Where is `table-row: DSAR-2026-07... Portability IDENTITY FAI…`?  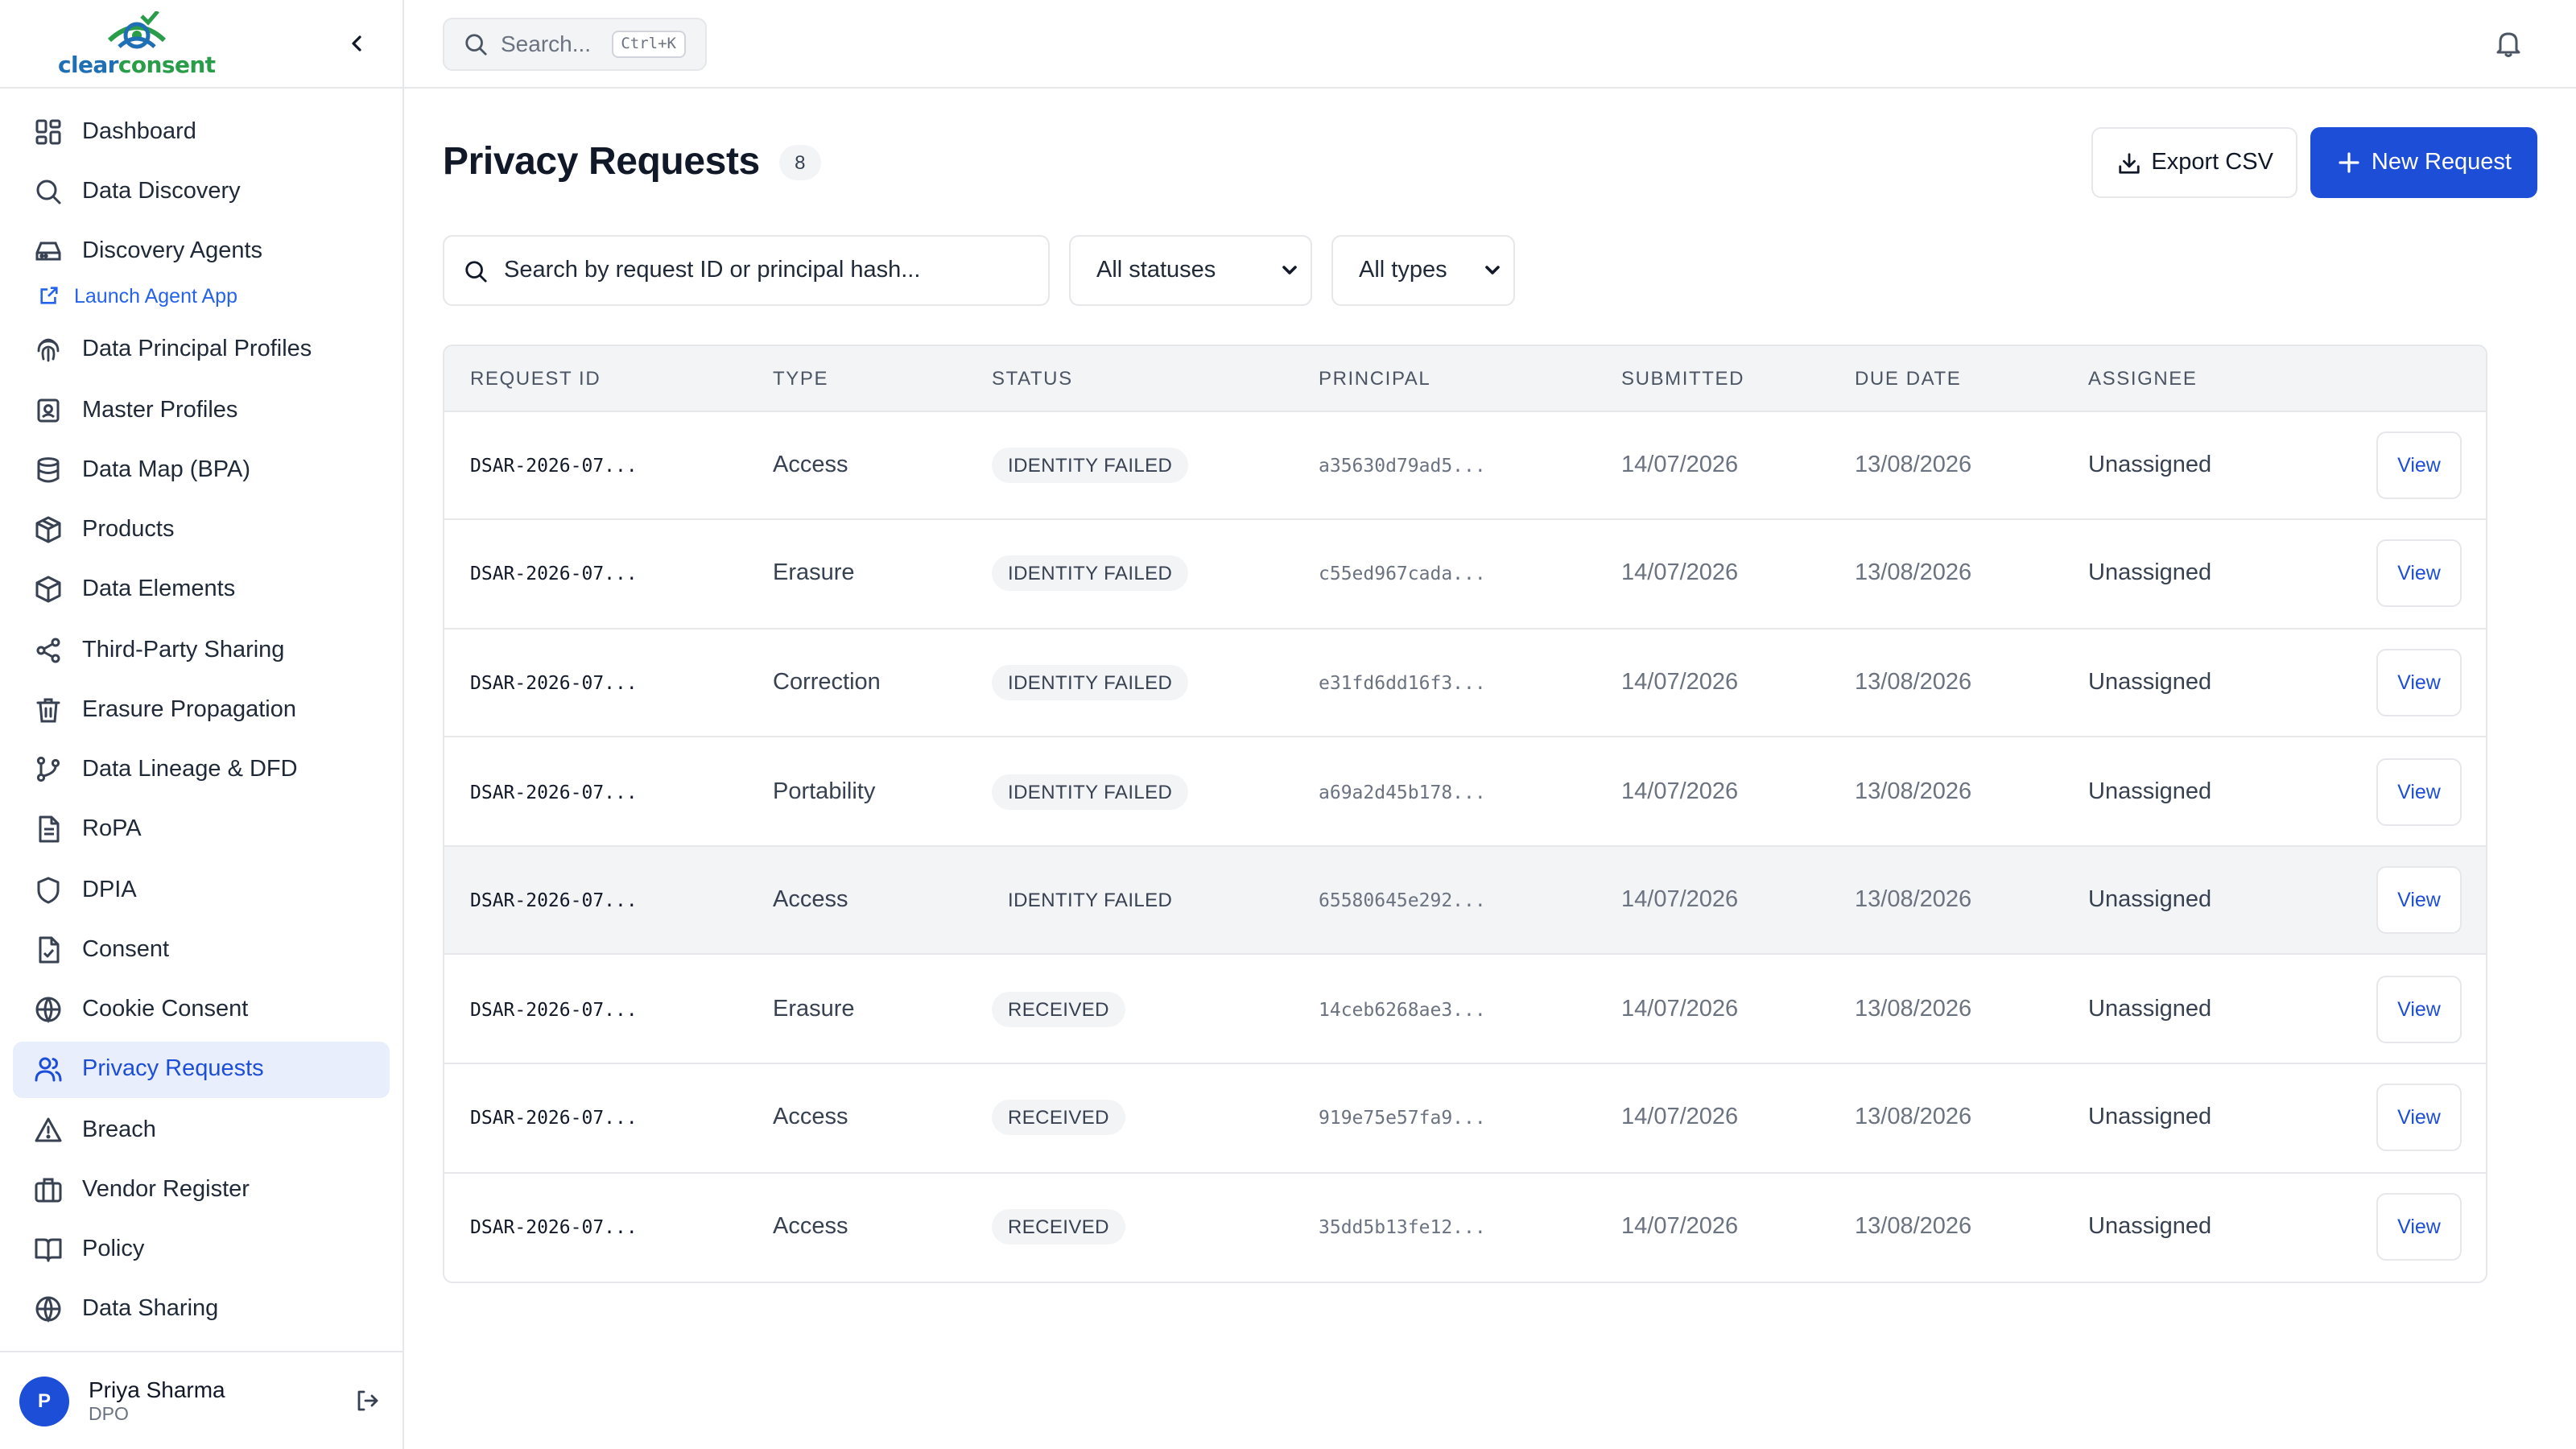
table-row: DSAR-2026-07... Portability IDENTITY FAI… is located at coordinates (1465, 791).